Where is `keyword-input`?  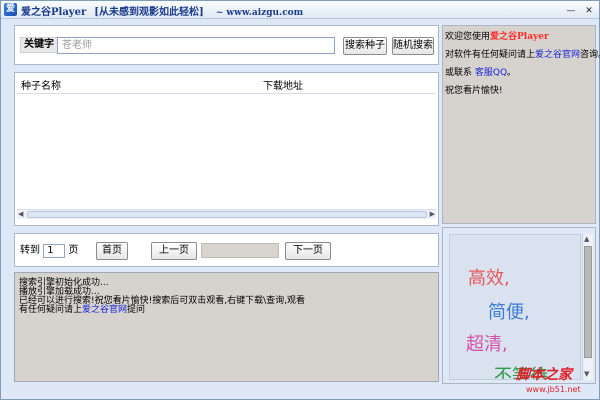 keyword-input is located at coordinates (196, 45).